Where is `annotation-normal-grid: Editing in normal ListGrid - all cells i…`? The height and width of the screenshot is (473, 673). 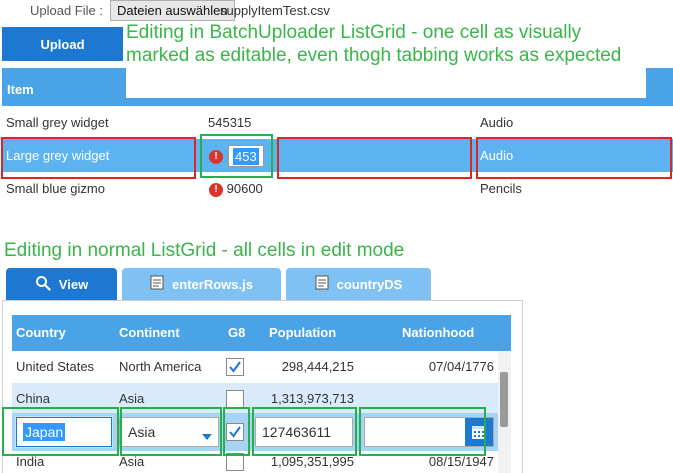 annotation-normal-grid: Editing in normal ListGrid - all cells i… is located at coordinates (204, 250).